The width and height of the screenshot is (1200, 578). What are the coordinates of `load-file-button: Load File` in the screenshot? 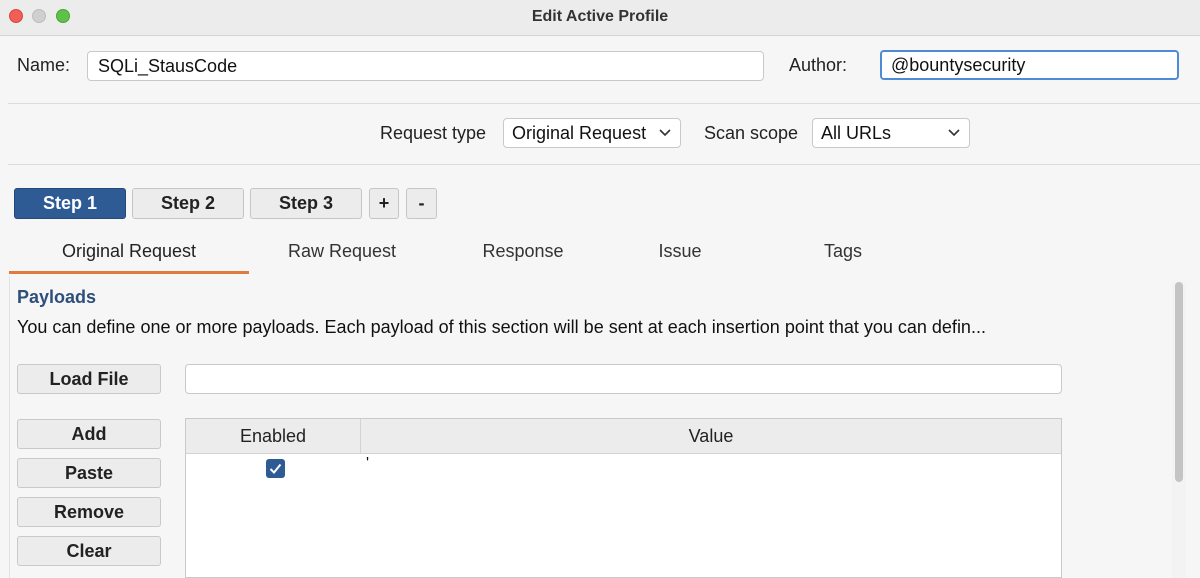 It's located at (89, 379).